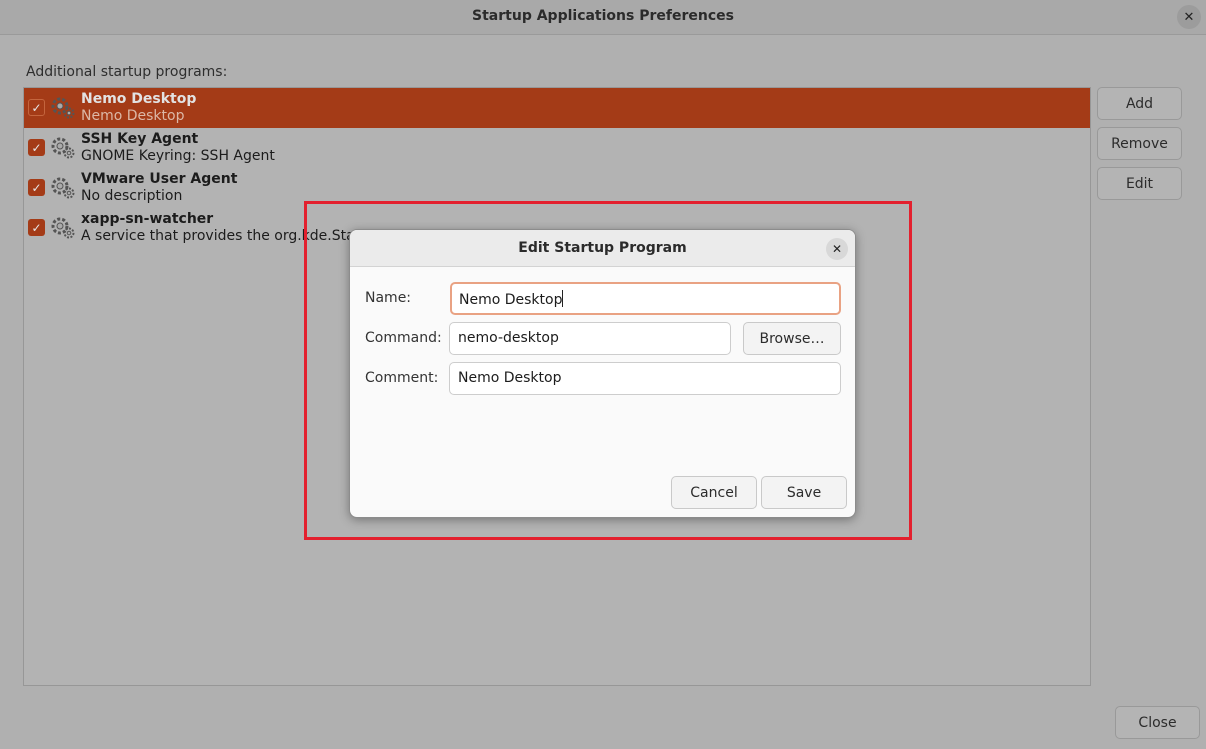 The height and width of the screenshot is (749, 1206). I want to click on item-description: Nemo Desktop, so click(133, 116).